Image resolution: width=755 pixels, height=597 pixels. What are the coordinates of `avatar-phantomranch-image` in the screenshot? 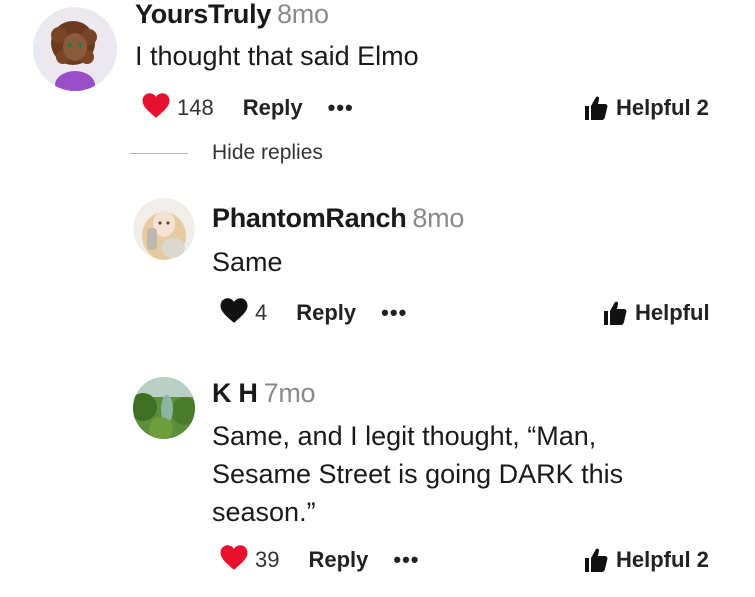 It's located at (164, 229).